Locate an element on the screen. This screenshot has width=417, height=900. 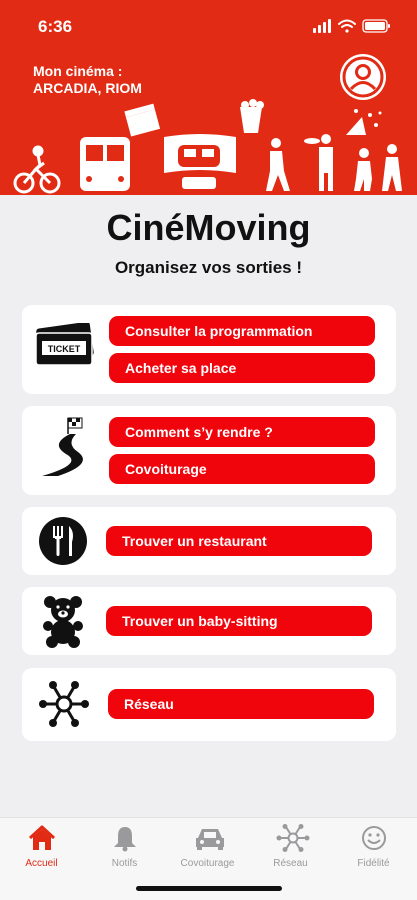
restaurant-card: Trouver un restaurant is located at coordinates (209, 541).